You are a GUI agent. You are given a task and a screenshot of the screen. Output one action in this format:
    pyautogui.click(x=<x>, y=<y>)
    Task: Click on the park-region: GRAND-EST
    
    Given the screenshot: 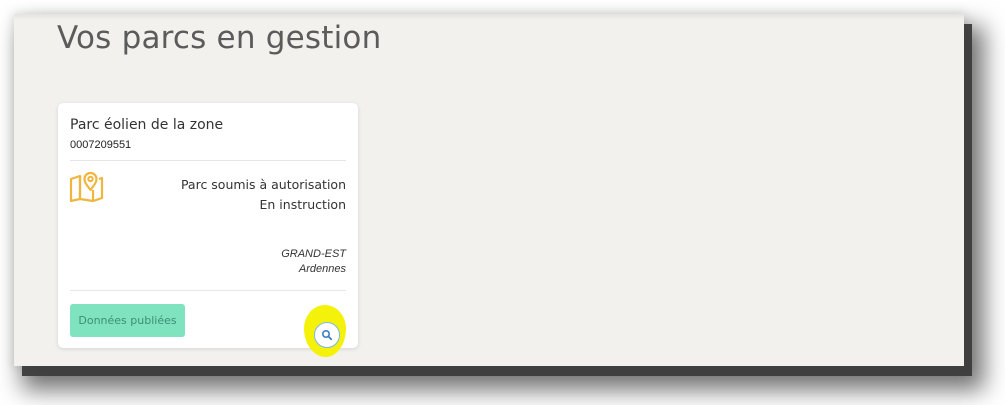 What is the action you would take?
    pyautogui.click(x=313, y=254)
    